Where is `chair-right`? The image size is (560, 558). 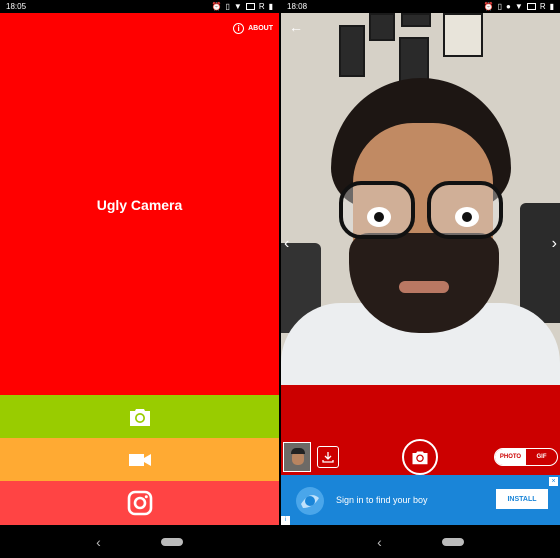
chair-right is located at coordinates (540, 263).